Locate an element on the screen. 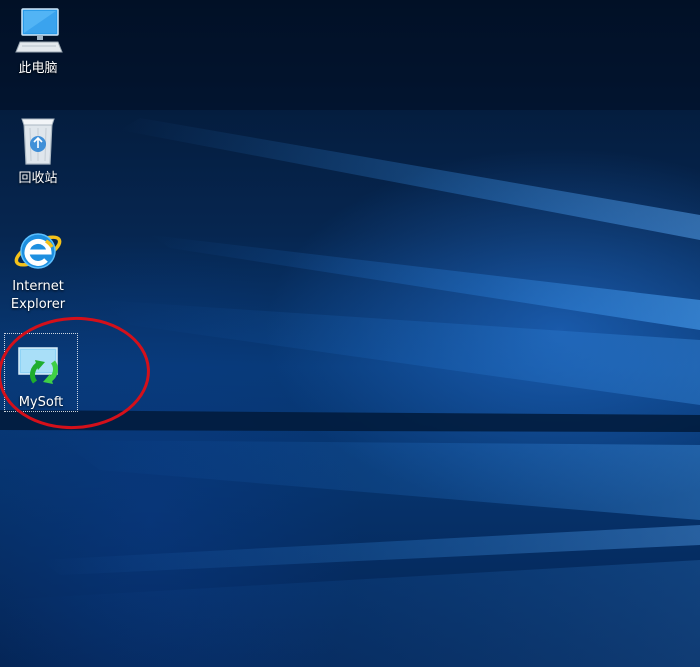  desktop-icon-this-pc: 此电脑 is located at coordinates (38, 42).